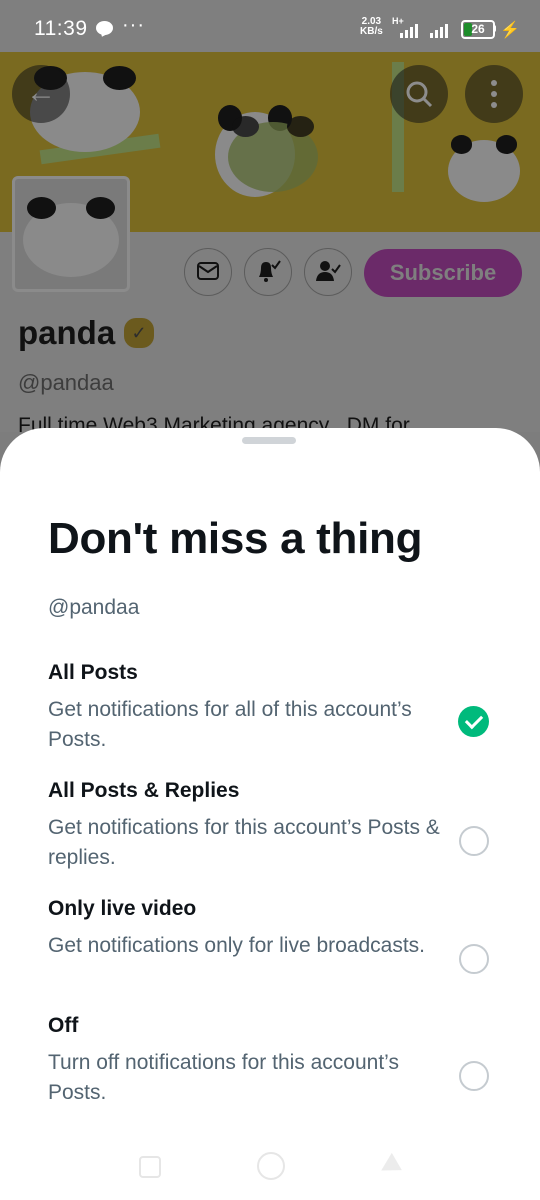 The image size is (540, 1200). I want to click on subscribe-button: Subscribe, so click(443, 273).